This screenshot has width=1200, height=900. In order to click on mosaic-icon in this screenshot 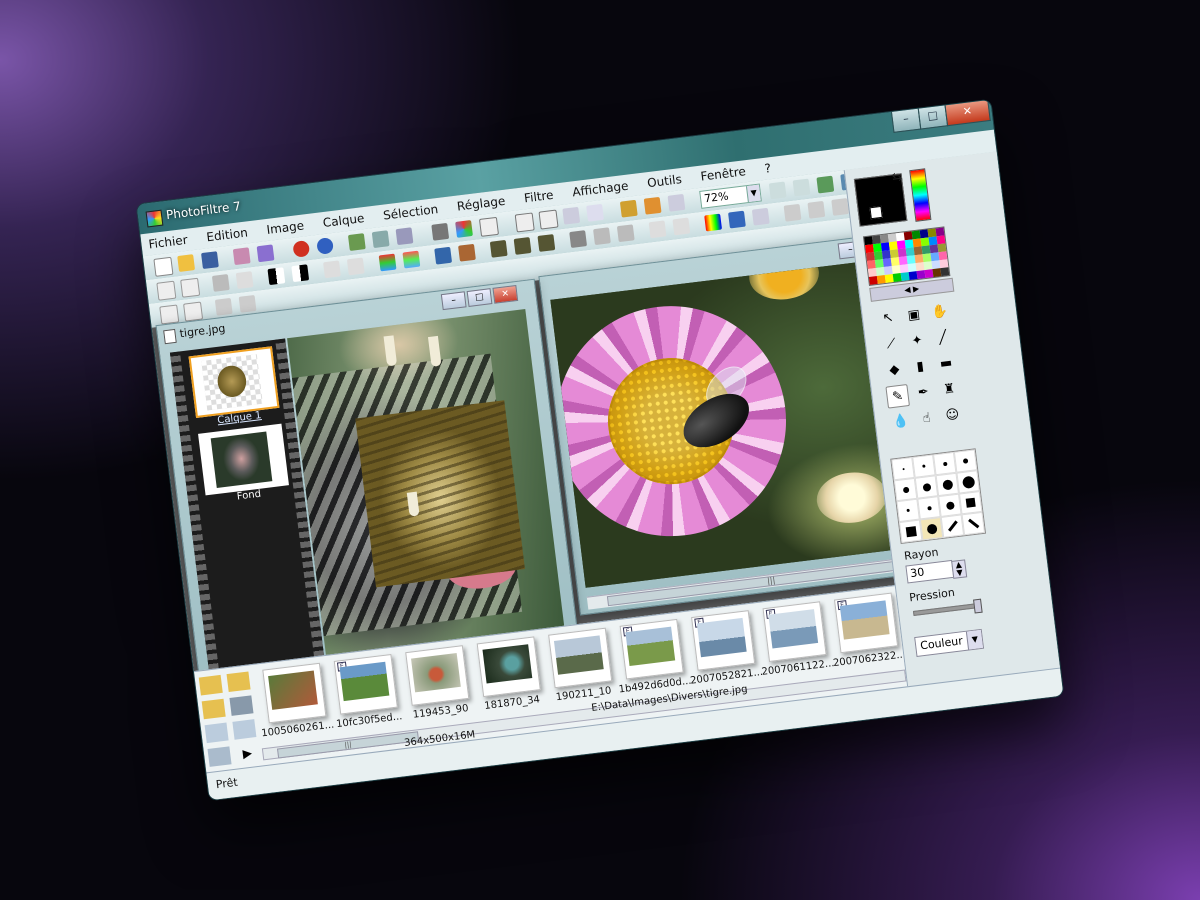, I will do `click(522, 246)`.